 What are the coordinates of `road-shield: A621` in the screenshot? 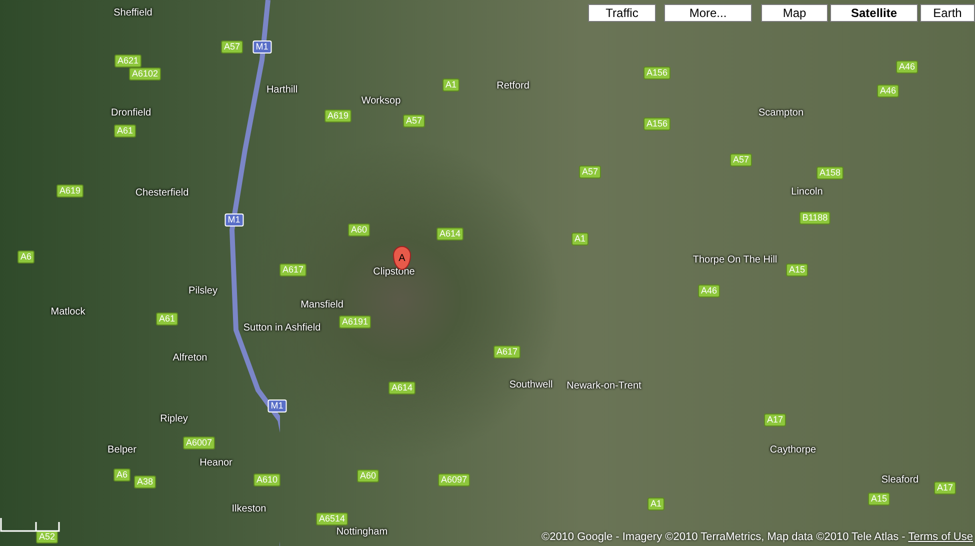 It's located at (128, 61).